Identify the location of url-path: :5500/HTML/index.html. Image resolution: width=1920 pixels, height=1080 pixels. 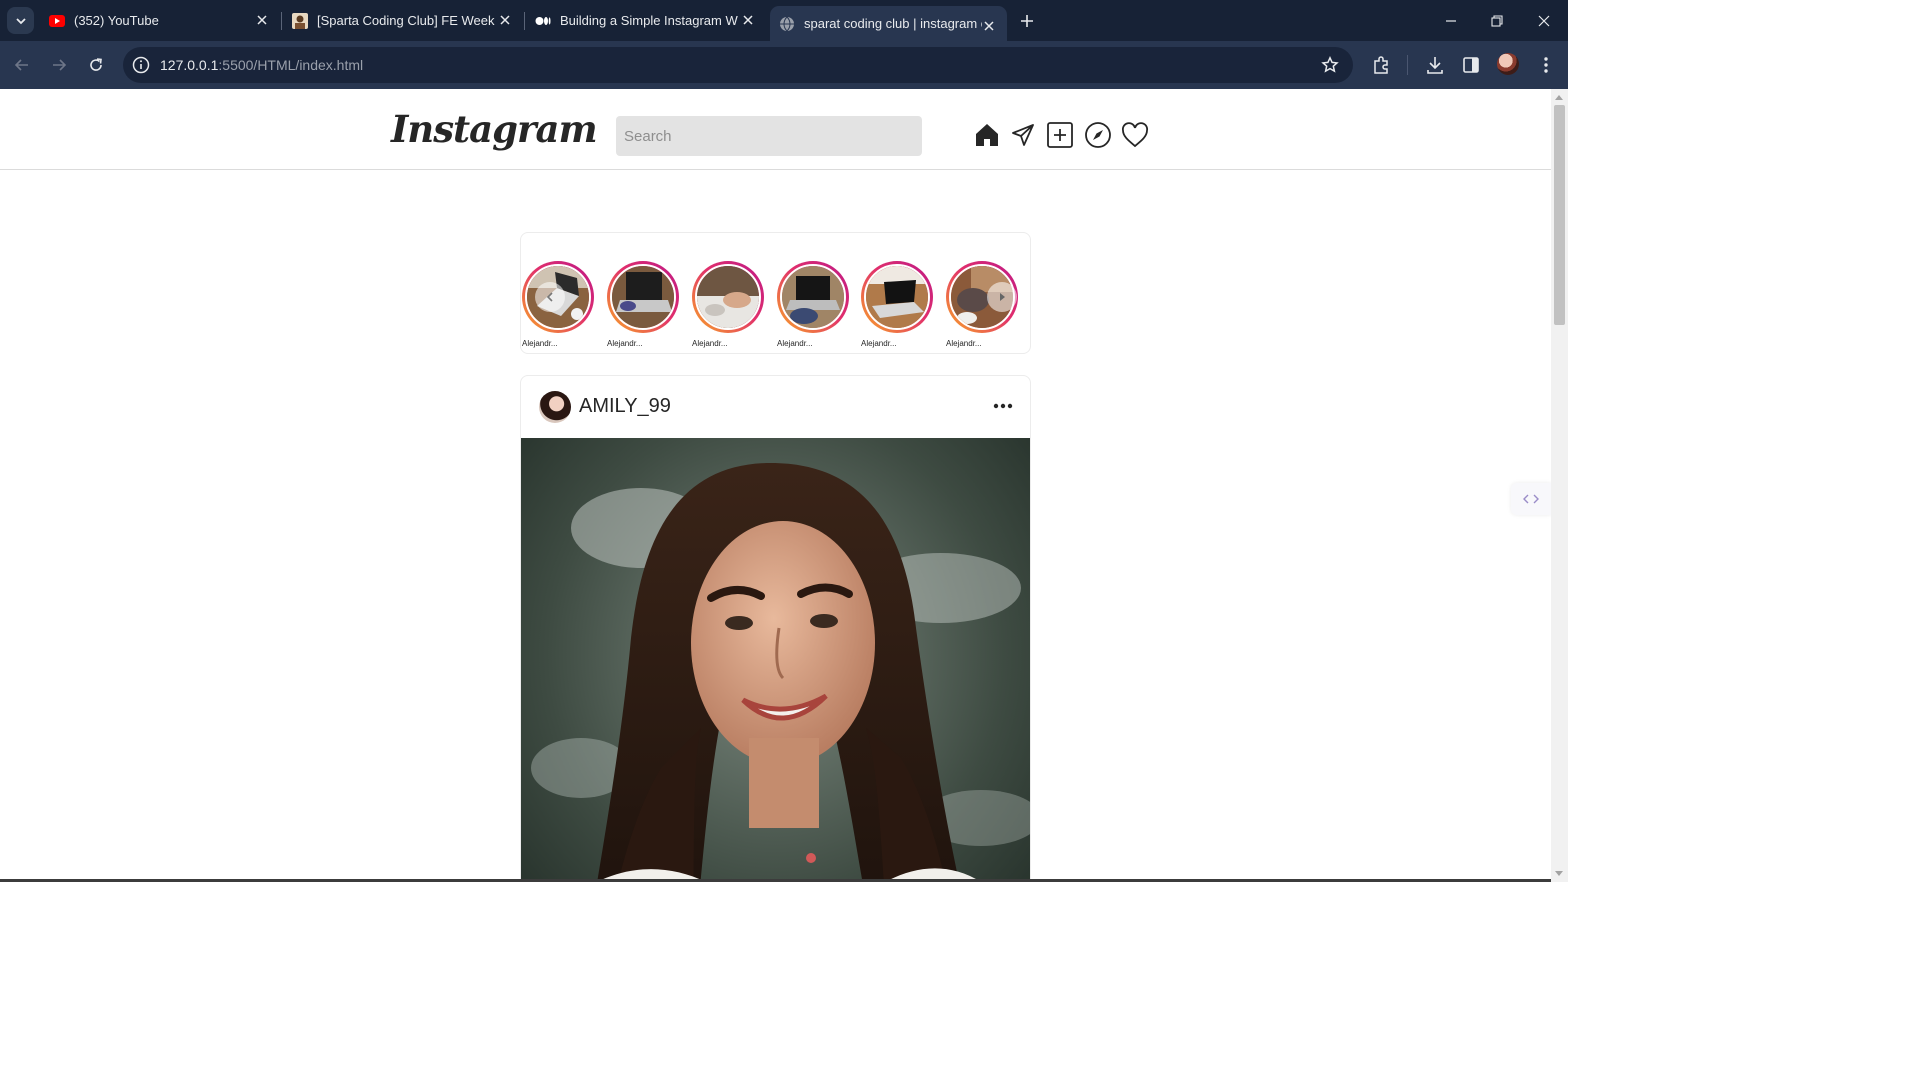
(291, 65).